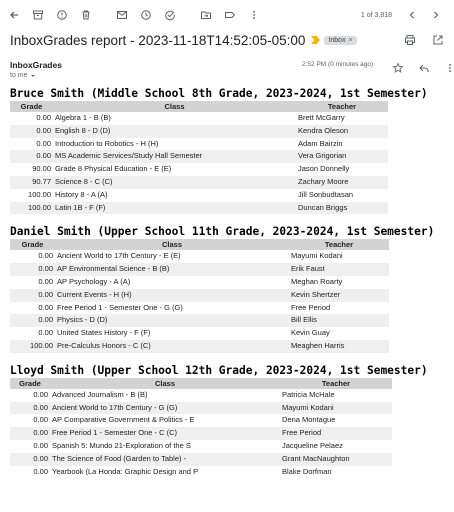  I want to click on class-cell: AP Environmental Science - B (B), so click(172, 269).